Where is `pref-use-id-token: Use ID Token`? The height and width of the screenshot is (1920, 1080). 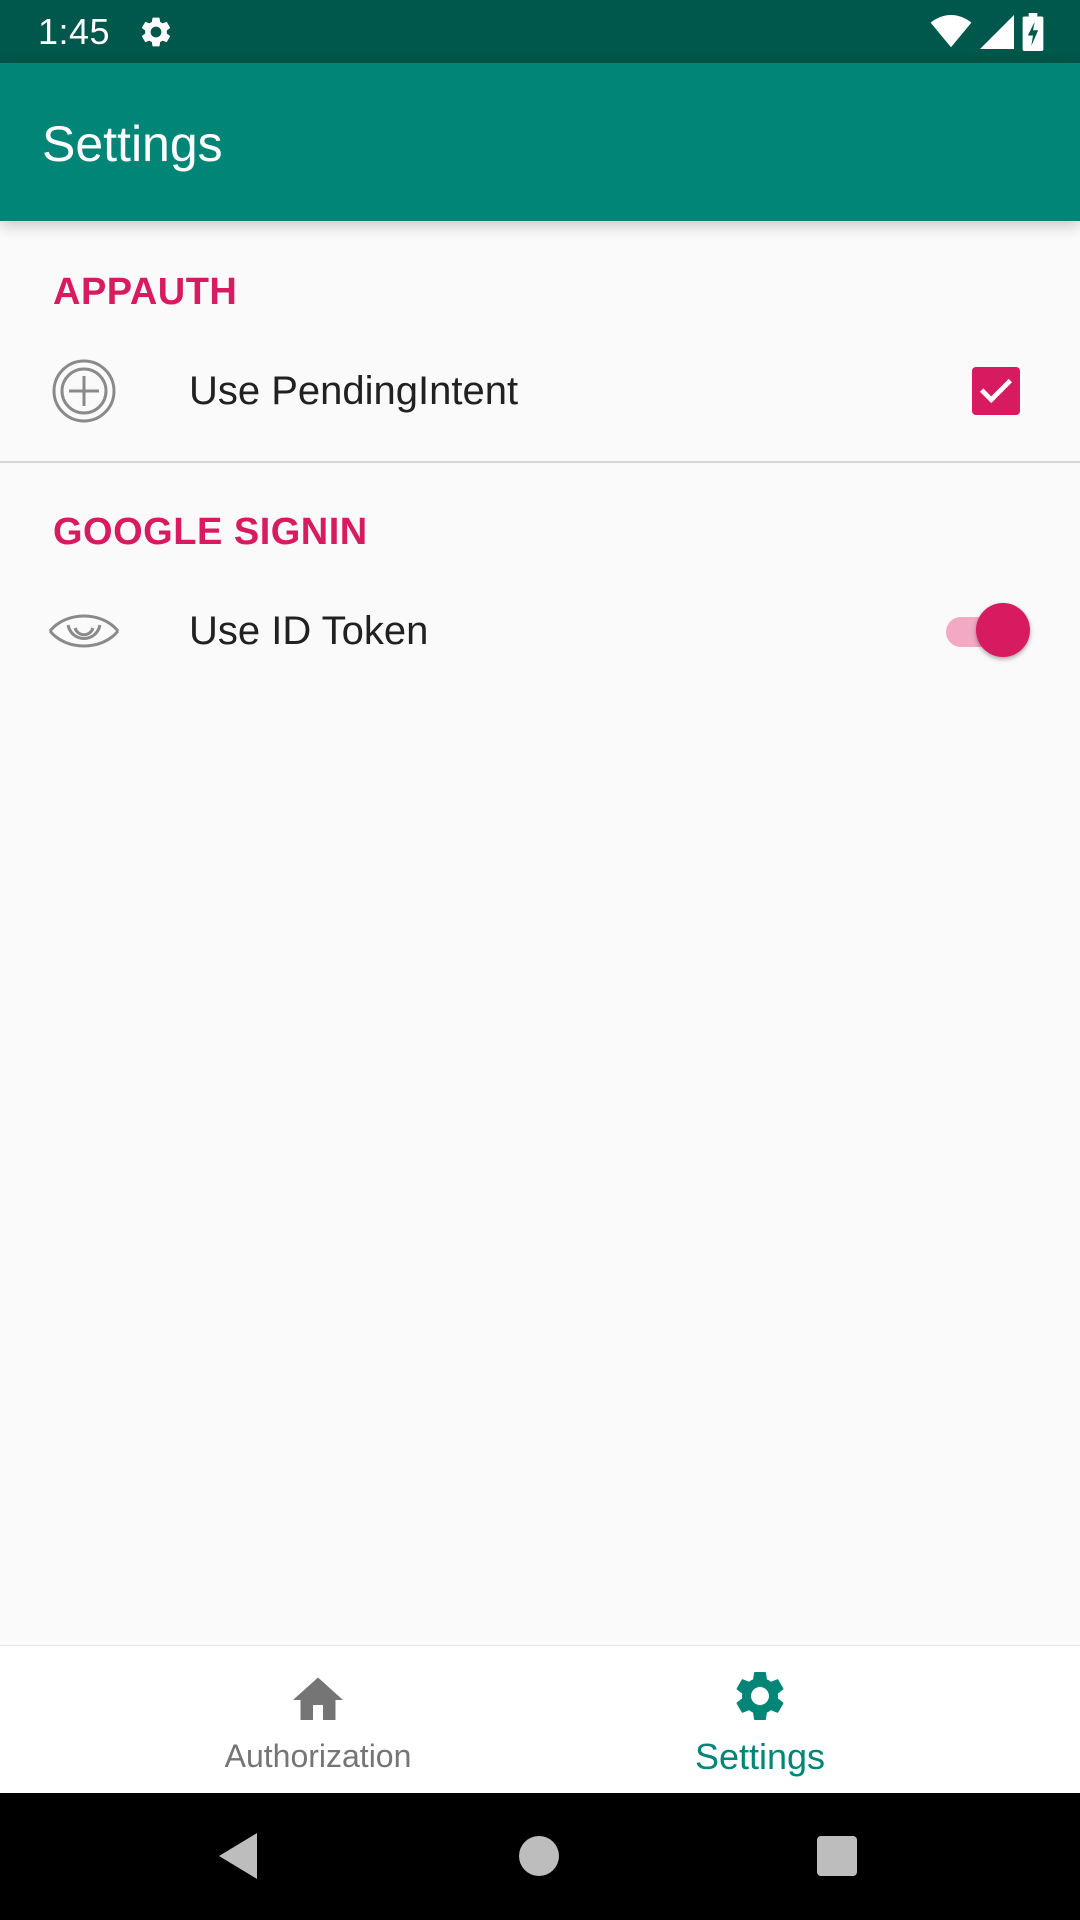 pref-use-id-token: Use ID Token is located at coordinates (540, 631).